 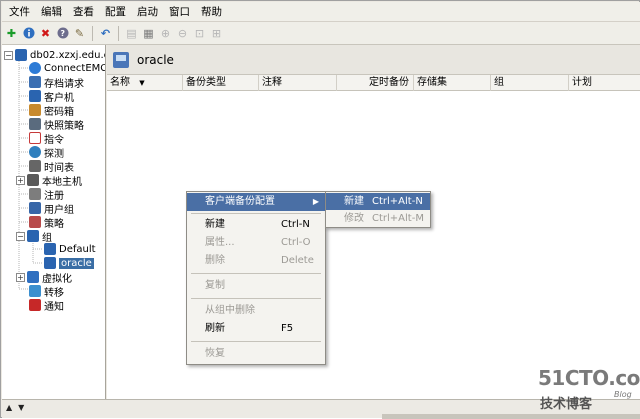 What do you see at coordinates (35, 138) in the screenshot?
I see `directive-icon` at bounding box center [35, 138].